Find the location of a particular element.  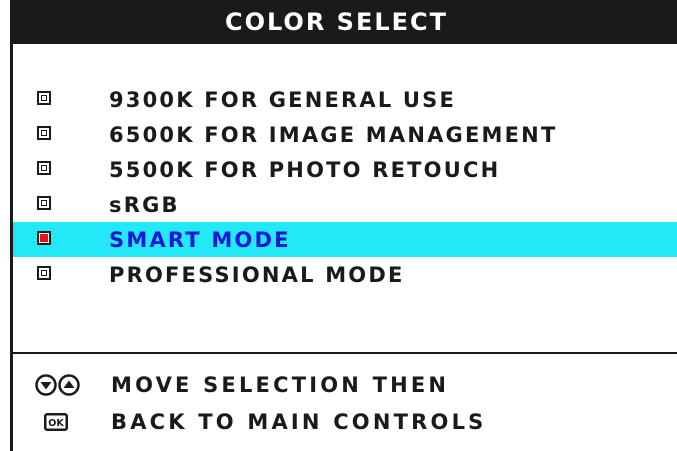

ok-button-icon: OK is located at coordinates (56, 422).